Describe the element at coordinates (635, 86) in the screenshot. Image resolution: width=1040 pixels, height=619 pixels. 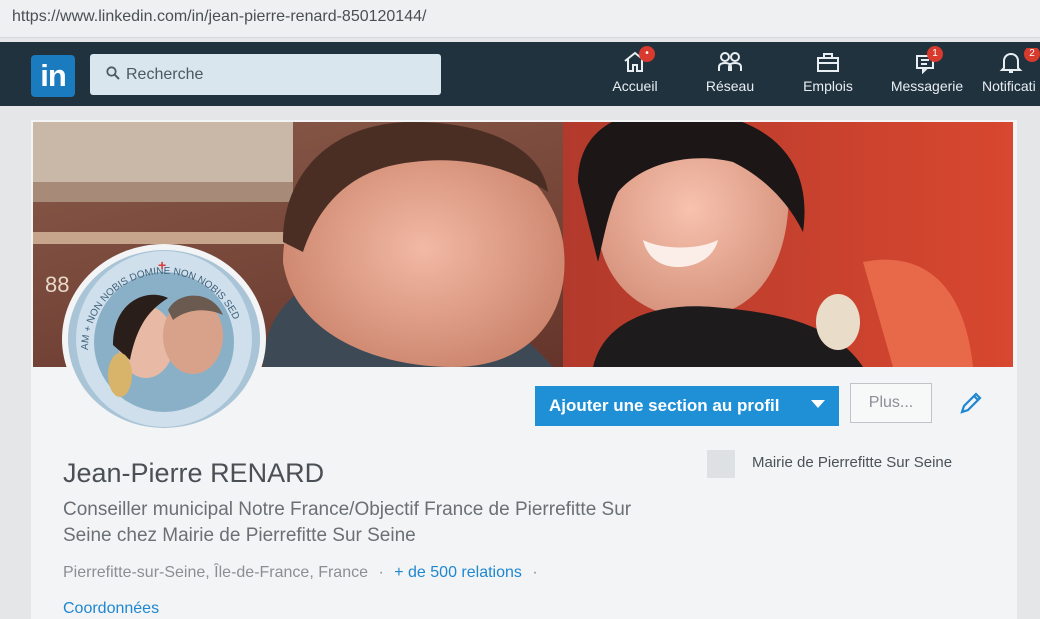
I see `nav-label-home: Accueil` at that location.